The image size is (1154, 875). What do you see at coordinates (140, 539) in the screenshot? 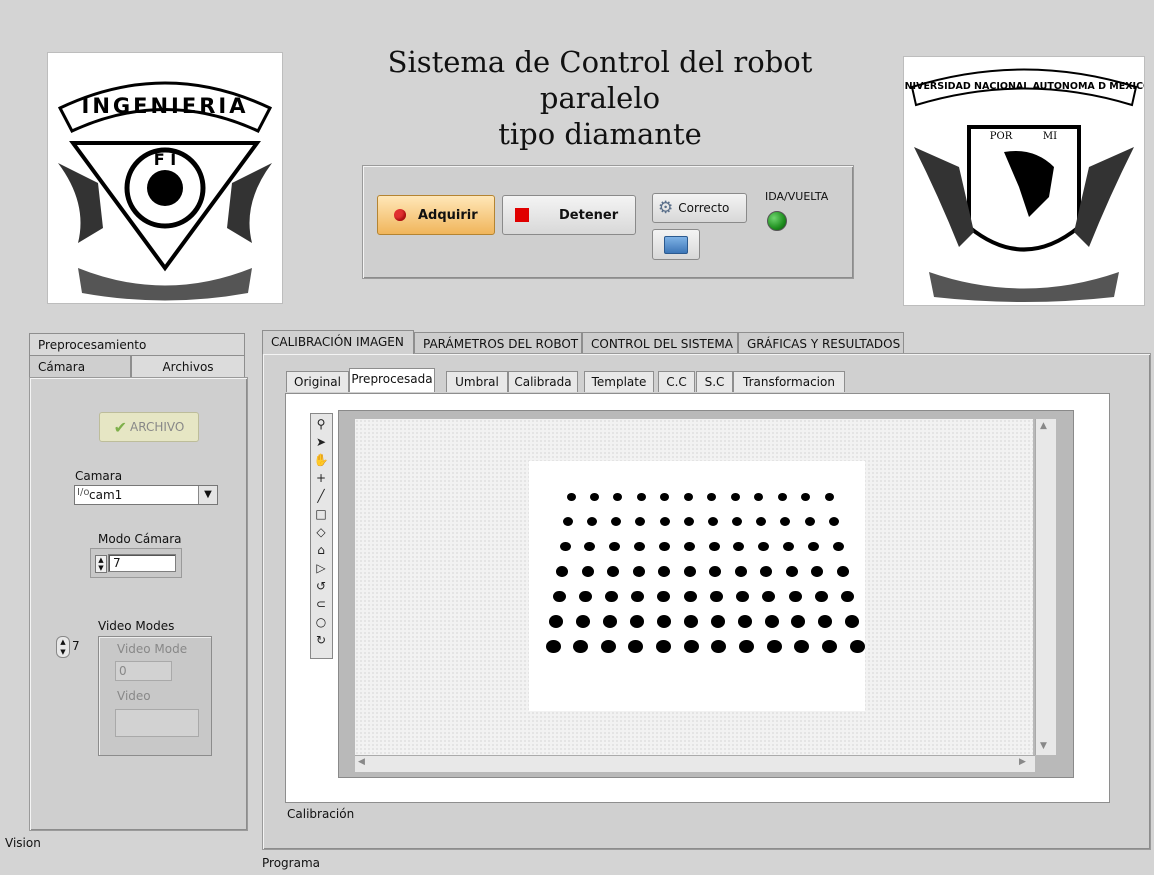
I see `mode-label: Modo Cámara` at bounding box center [140, 539].